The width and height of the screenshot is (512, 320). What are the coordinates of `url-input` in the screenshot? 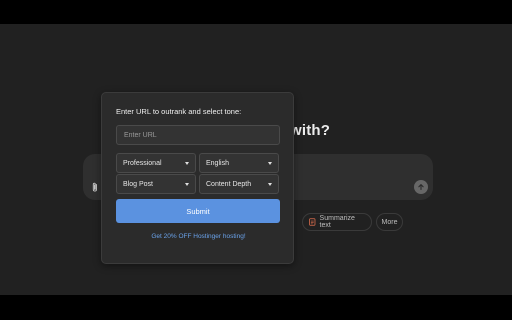 It's located at (198, 135).